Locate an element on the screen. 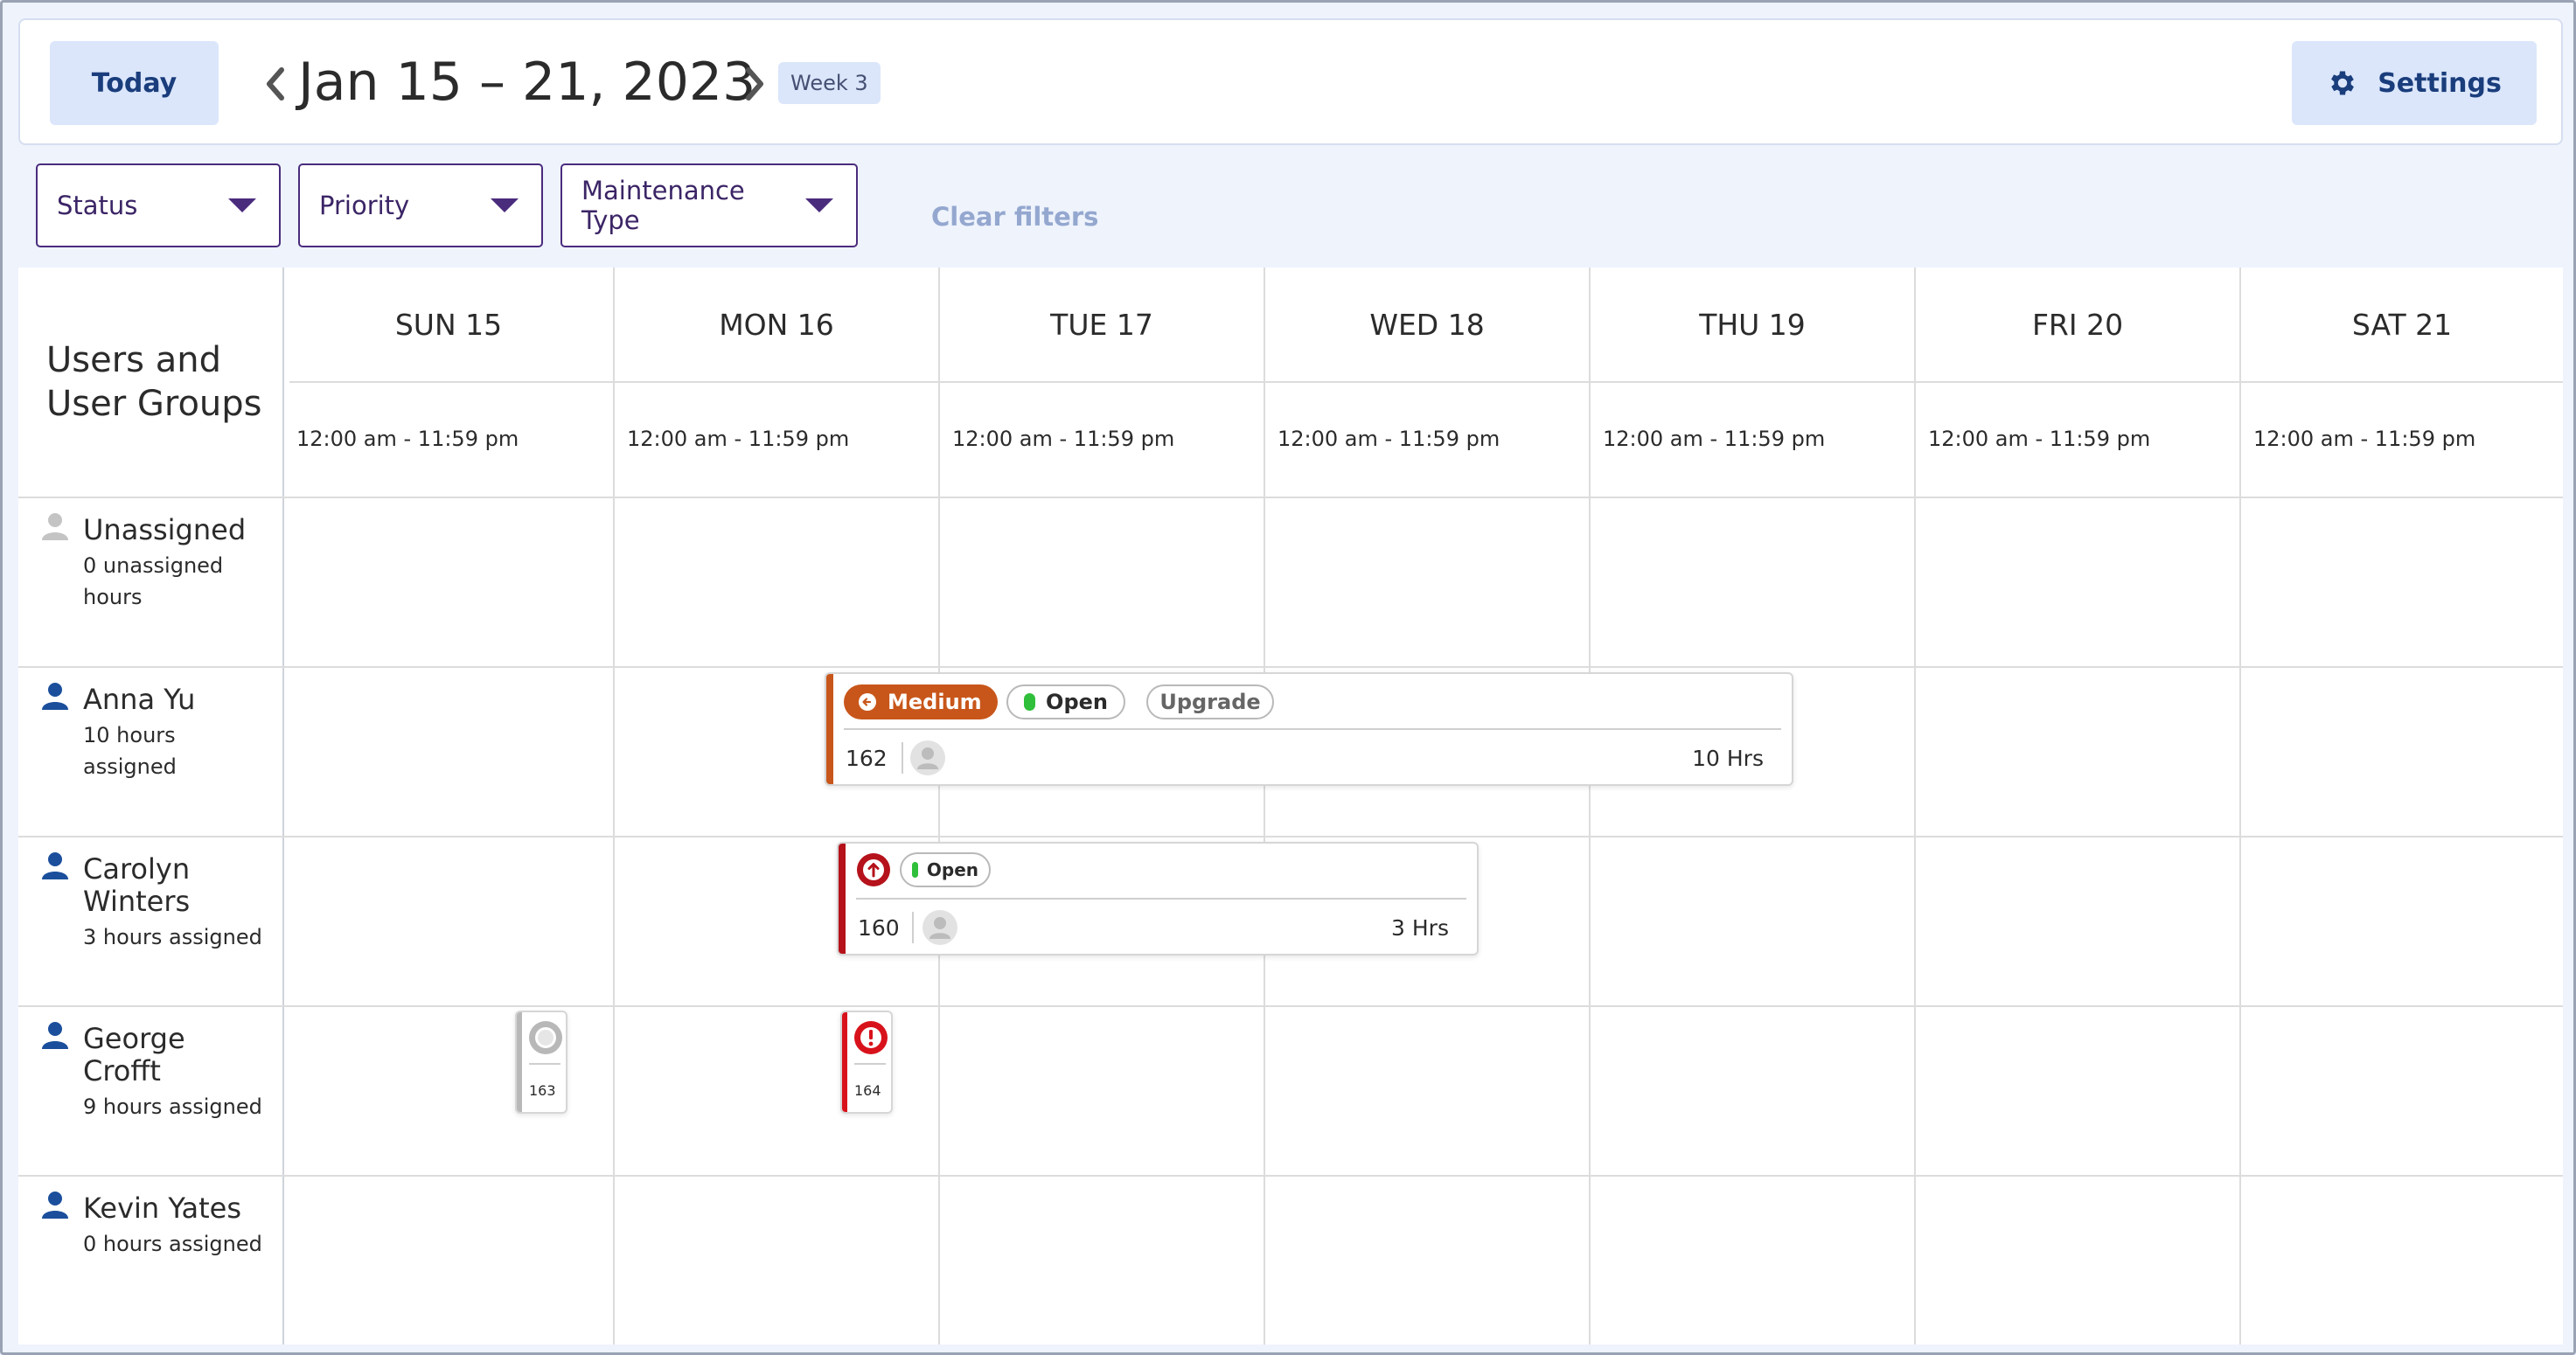 The image size is (2576, 1355). today-button: Today is located at coordinates (134, 83).